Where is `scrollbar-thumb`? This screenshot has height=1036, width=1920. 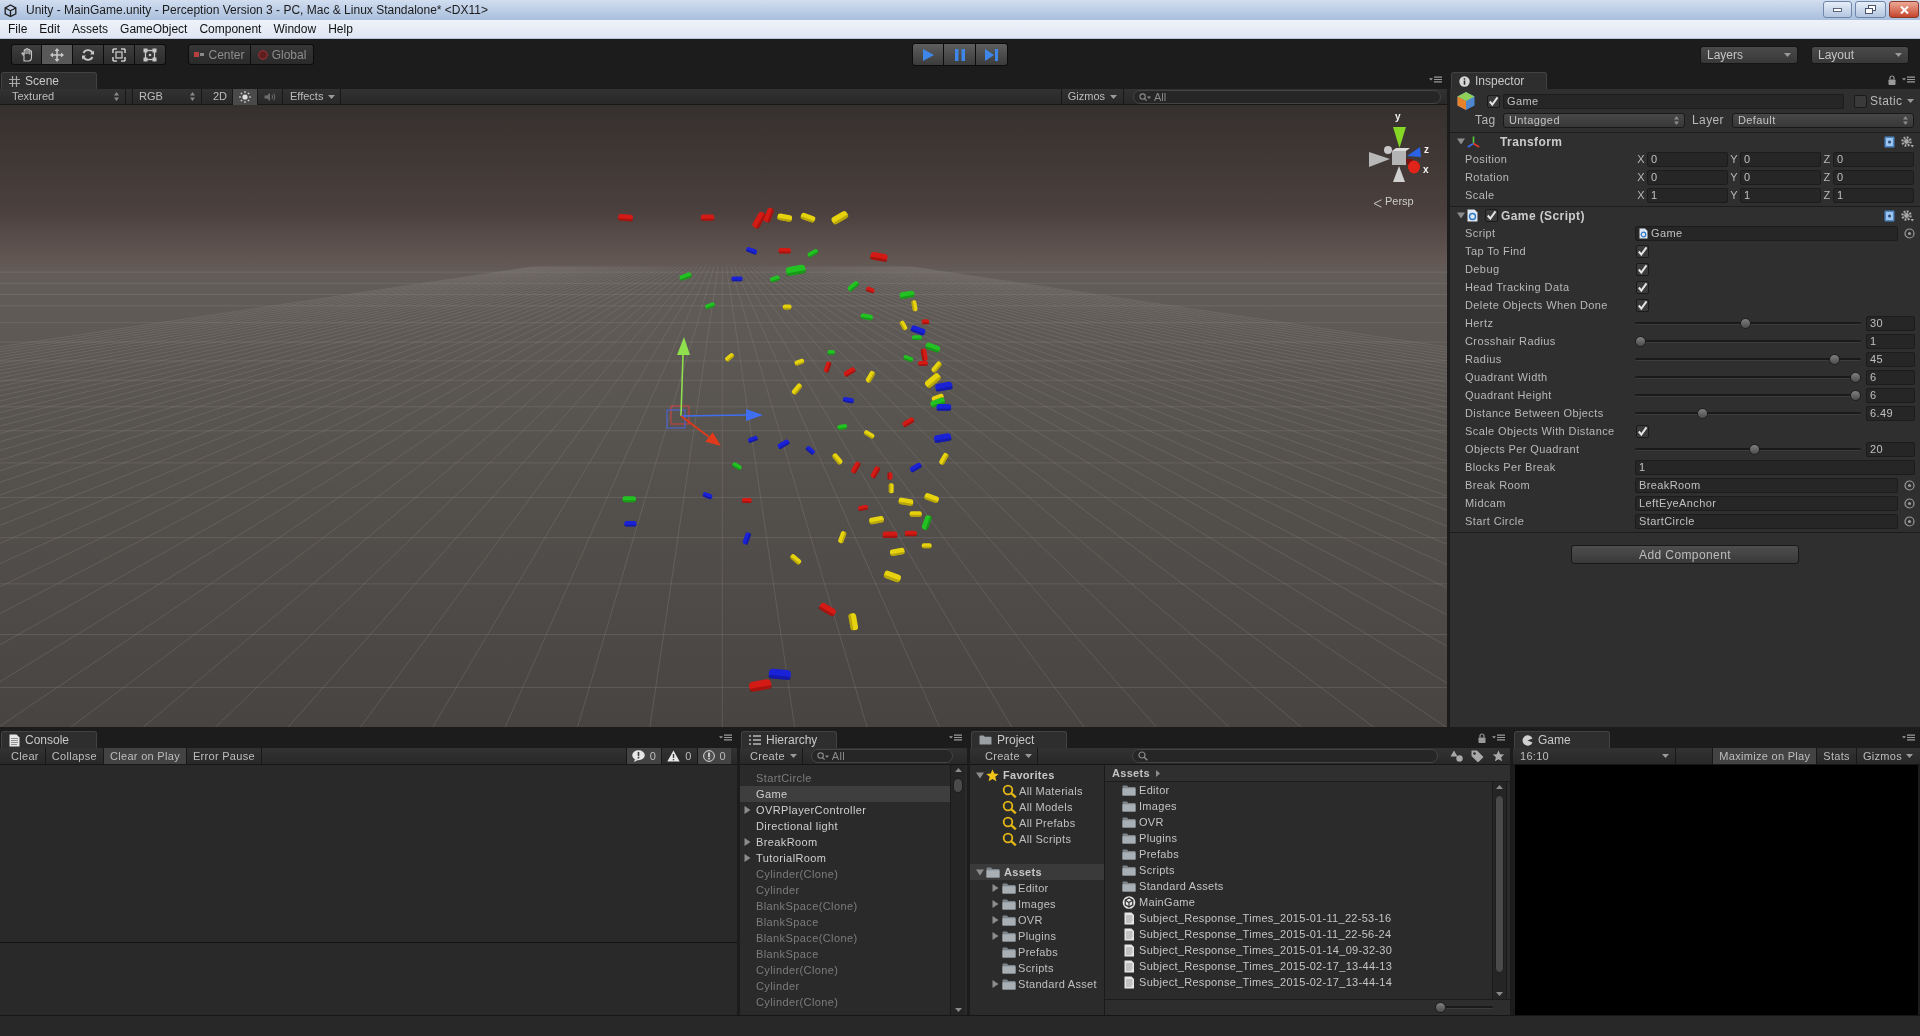
scrollbar-thumb is located at coordinates (958, 785).